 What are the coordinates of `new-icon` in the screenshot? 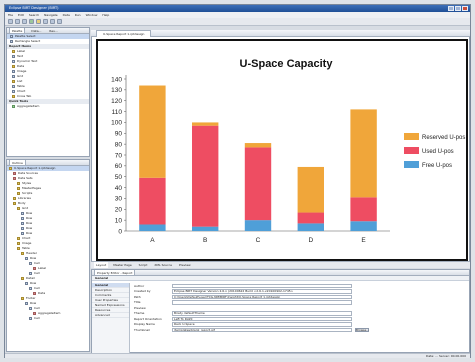 It's located at (10, 21).